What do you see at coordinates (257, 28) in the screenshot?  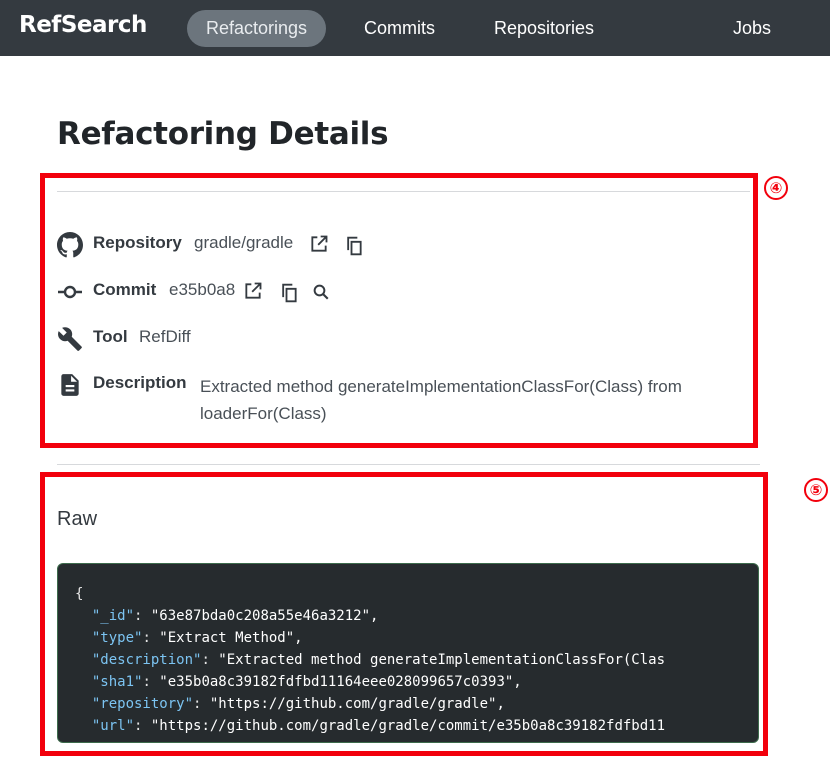 I see `nav-tab-refactorings: Refactorings` at bounding box center [257, 28].